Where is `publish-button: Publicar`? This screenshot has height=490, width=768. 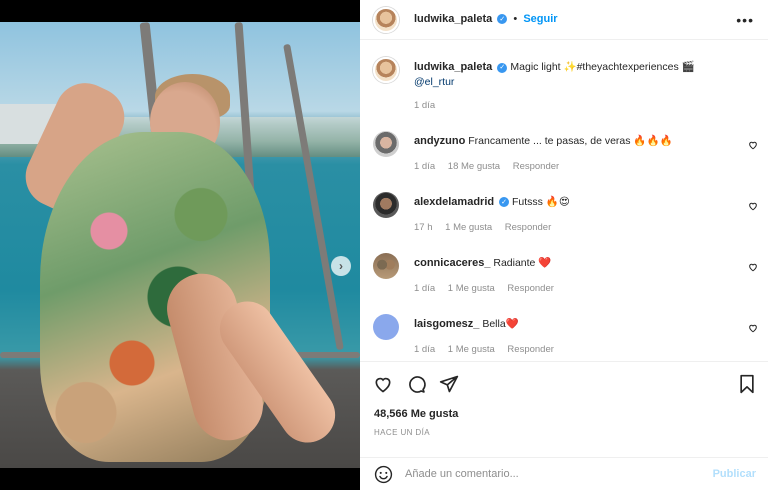 publish-button: Publicar is located at coordinates (734, 474).